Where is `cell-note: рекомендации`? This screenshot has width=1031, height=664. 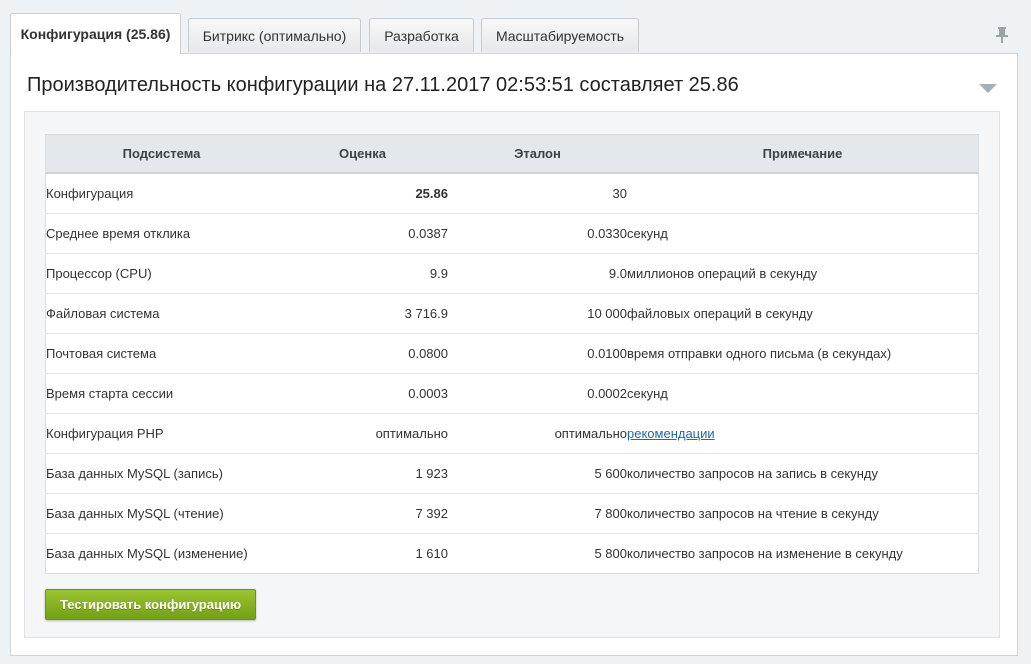
cell-note: рекомендации is located at coordinates (803, 433).